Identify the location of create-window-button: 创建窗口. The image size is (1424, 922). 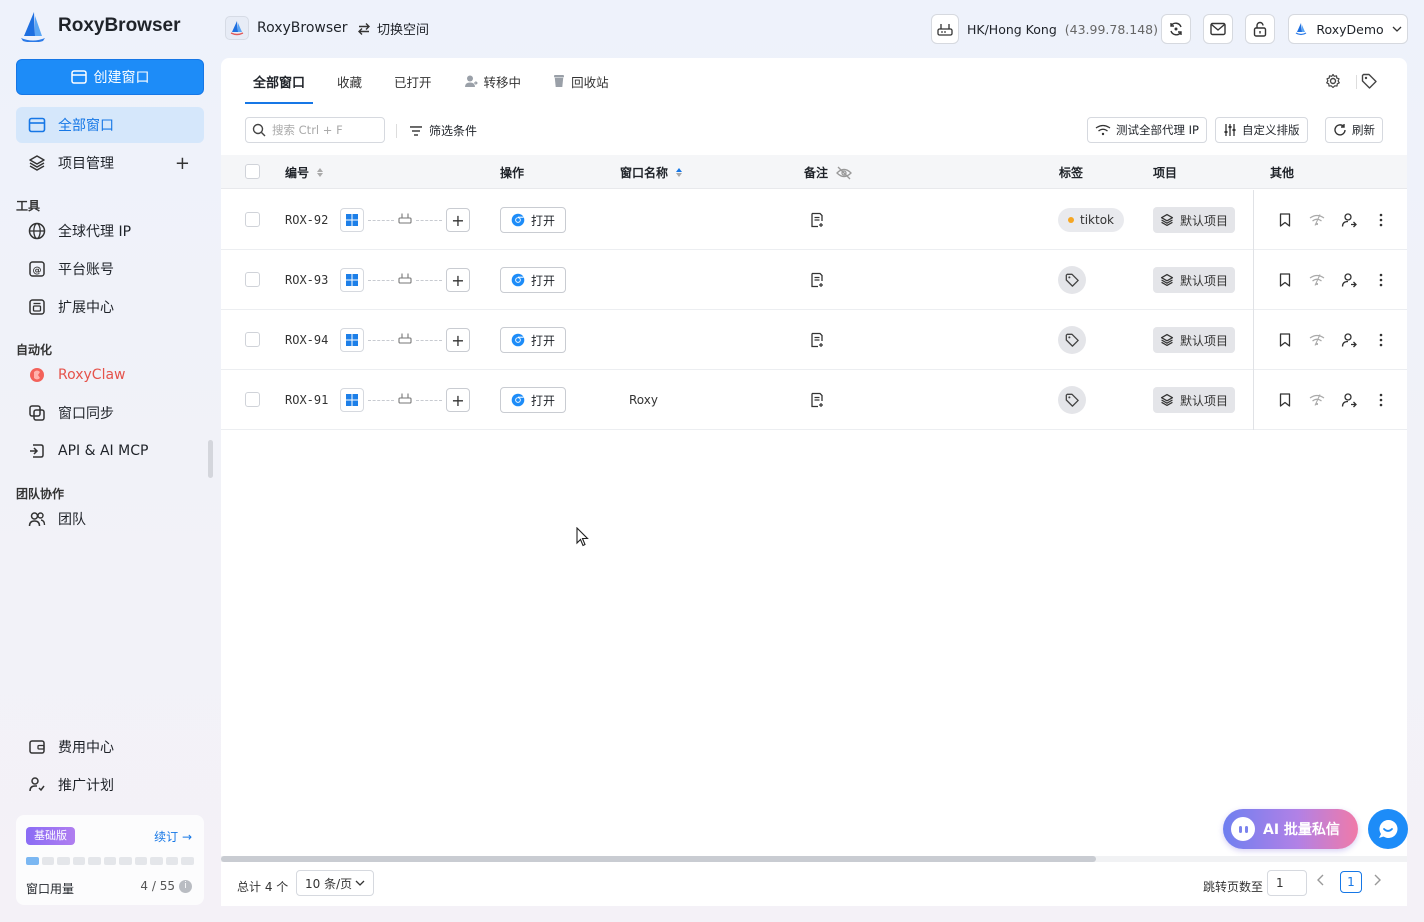
(110, 77).